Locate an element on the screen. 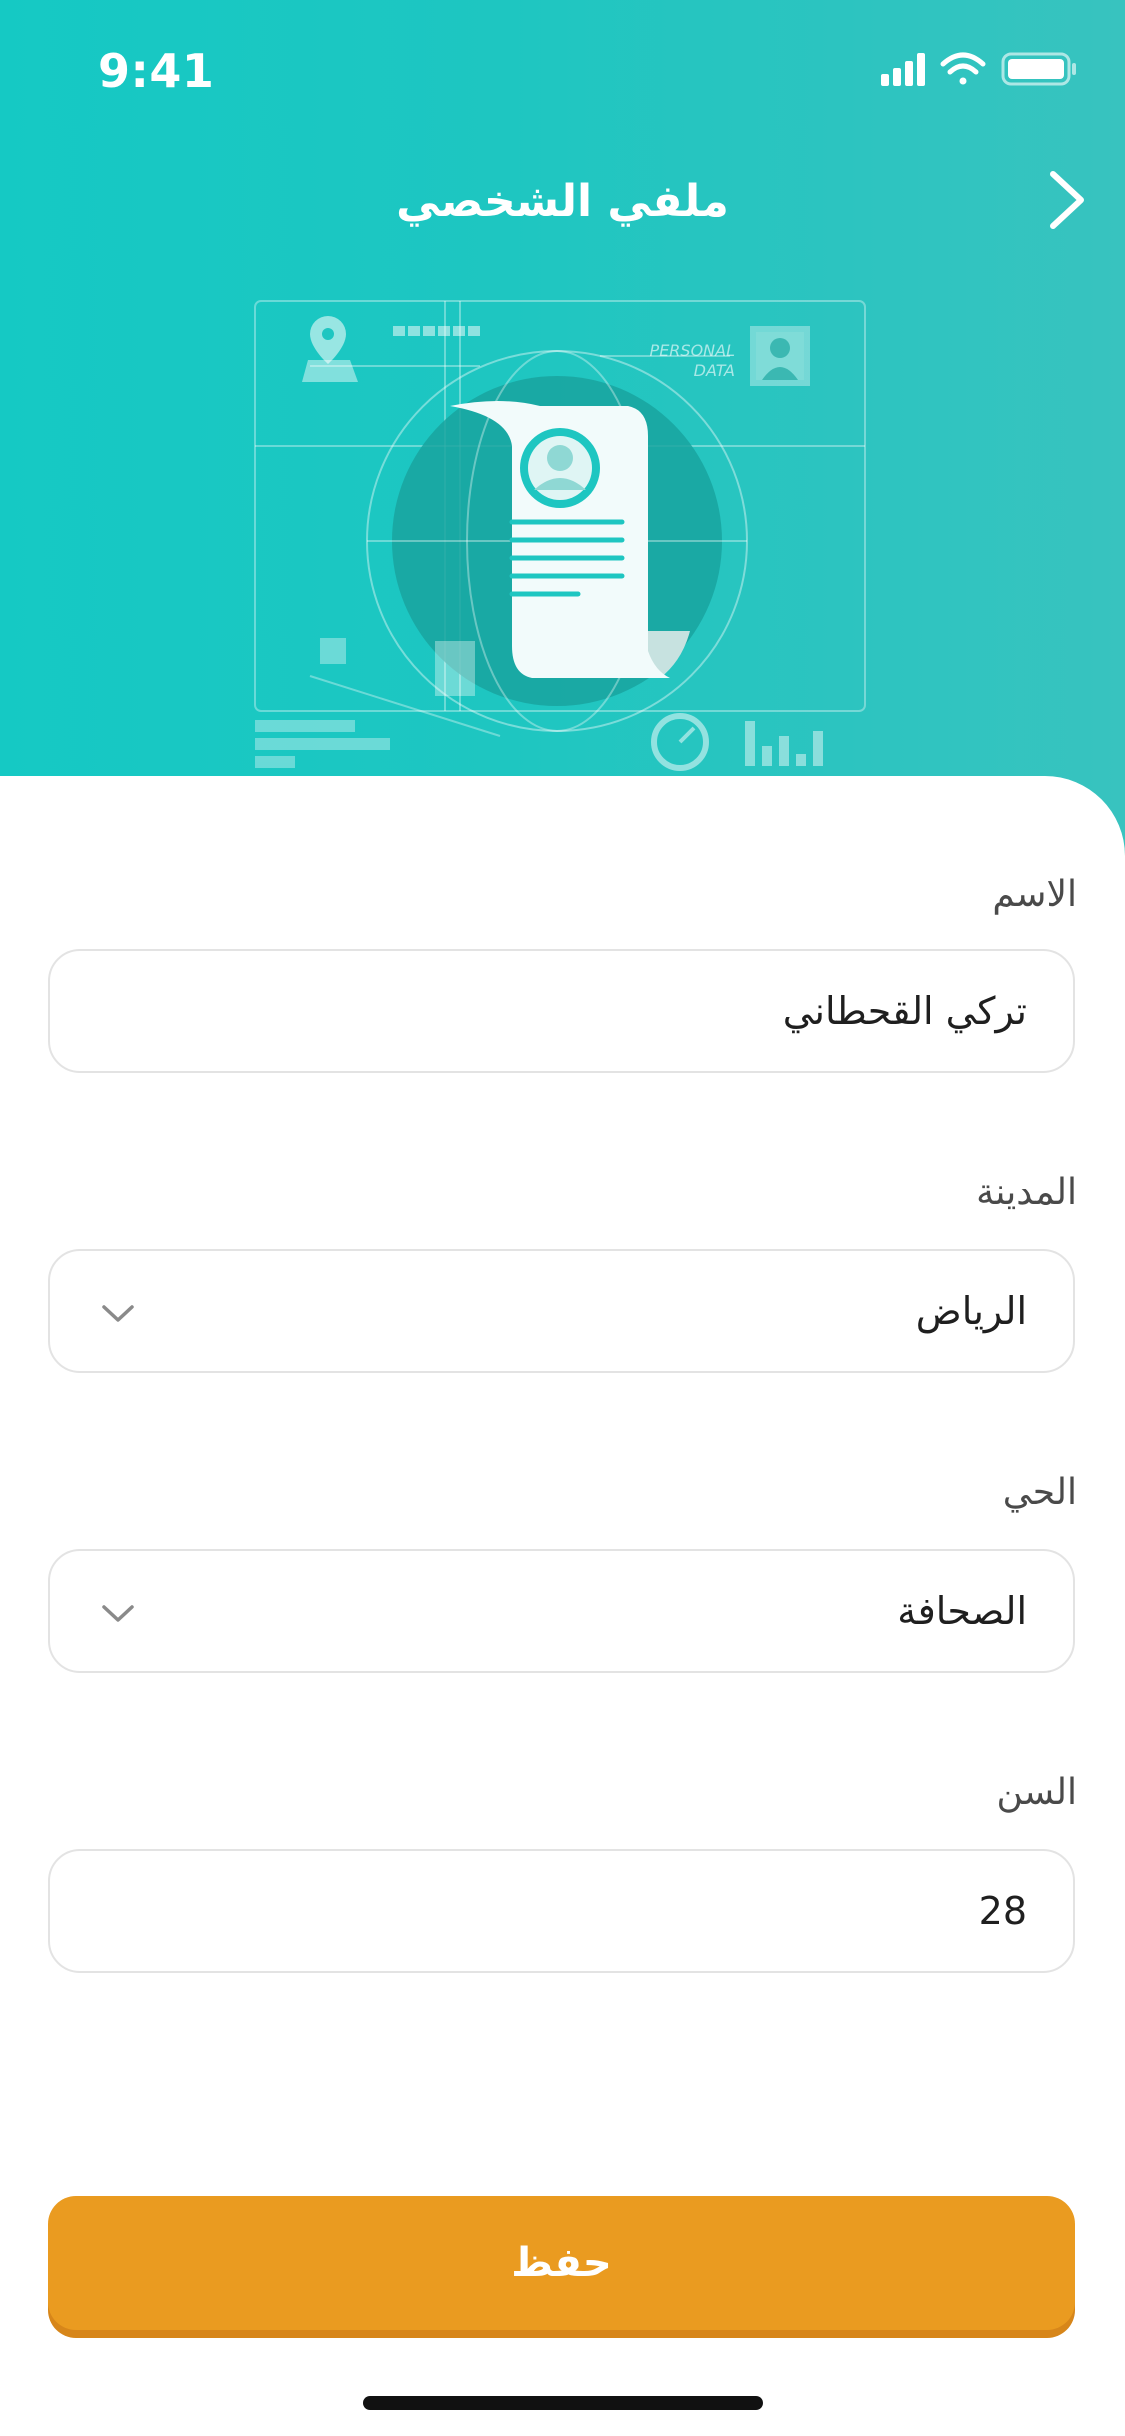 The image size is (1125, 2436). age-field: 28 is located at coordinates (561, 1911).